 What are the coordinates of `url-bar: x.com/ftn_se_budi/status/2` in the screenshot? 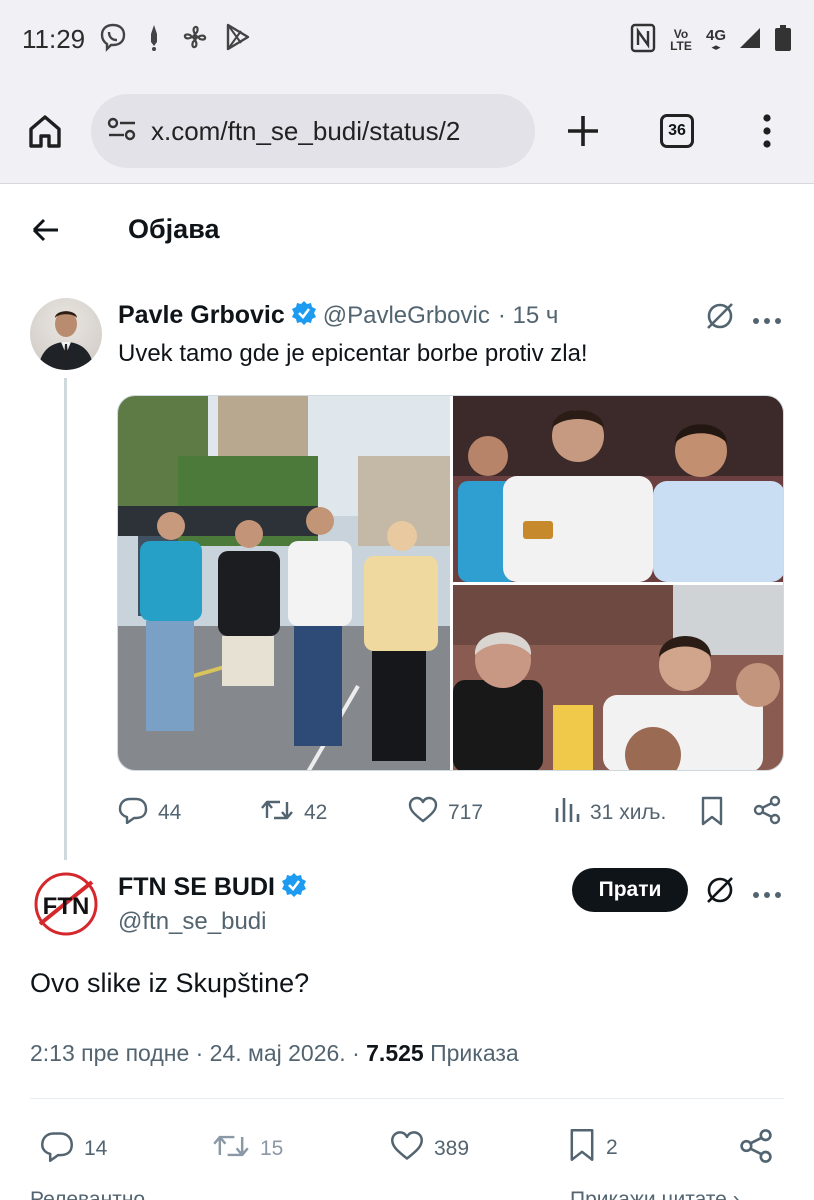 It's located at (313, 131).